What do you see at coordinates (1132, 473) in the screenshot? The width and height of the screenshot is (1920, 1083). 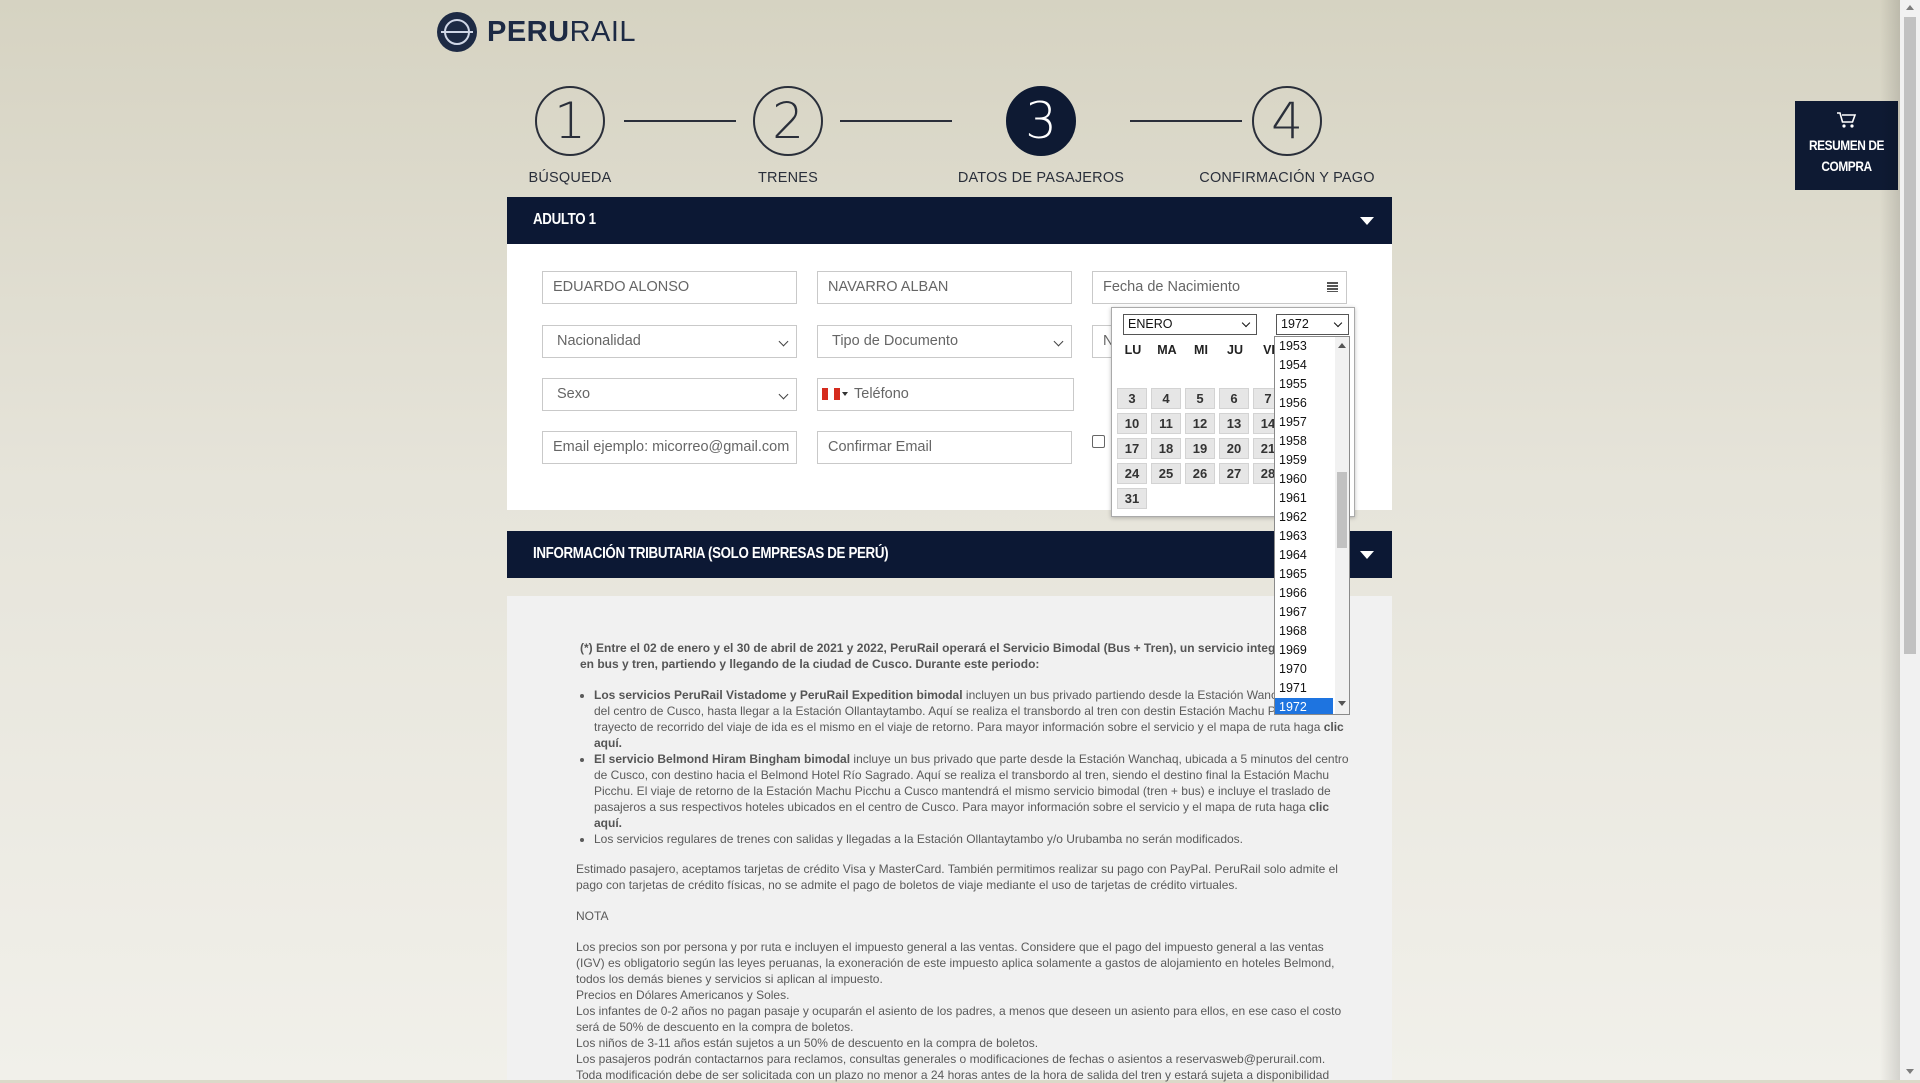 I see `day-cell: 24` at bounding box center [1132, 473].